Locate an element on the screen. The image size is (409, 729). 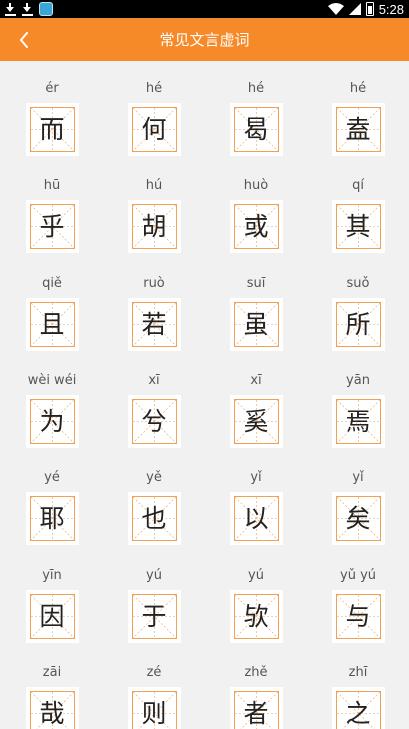
character-box: 盍 is located at coordinates (358, 129).